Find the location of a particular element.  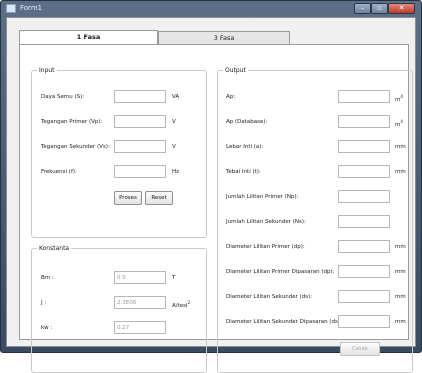

core-width-output is located at coordinates (364, 146).